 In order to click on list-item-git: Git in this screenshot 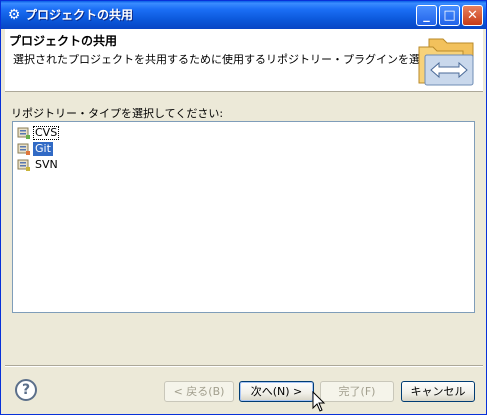, I will do `click(35, 149)`.